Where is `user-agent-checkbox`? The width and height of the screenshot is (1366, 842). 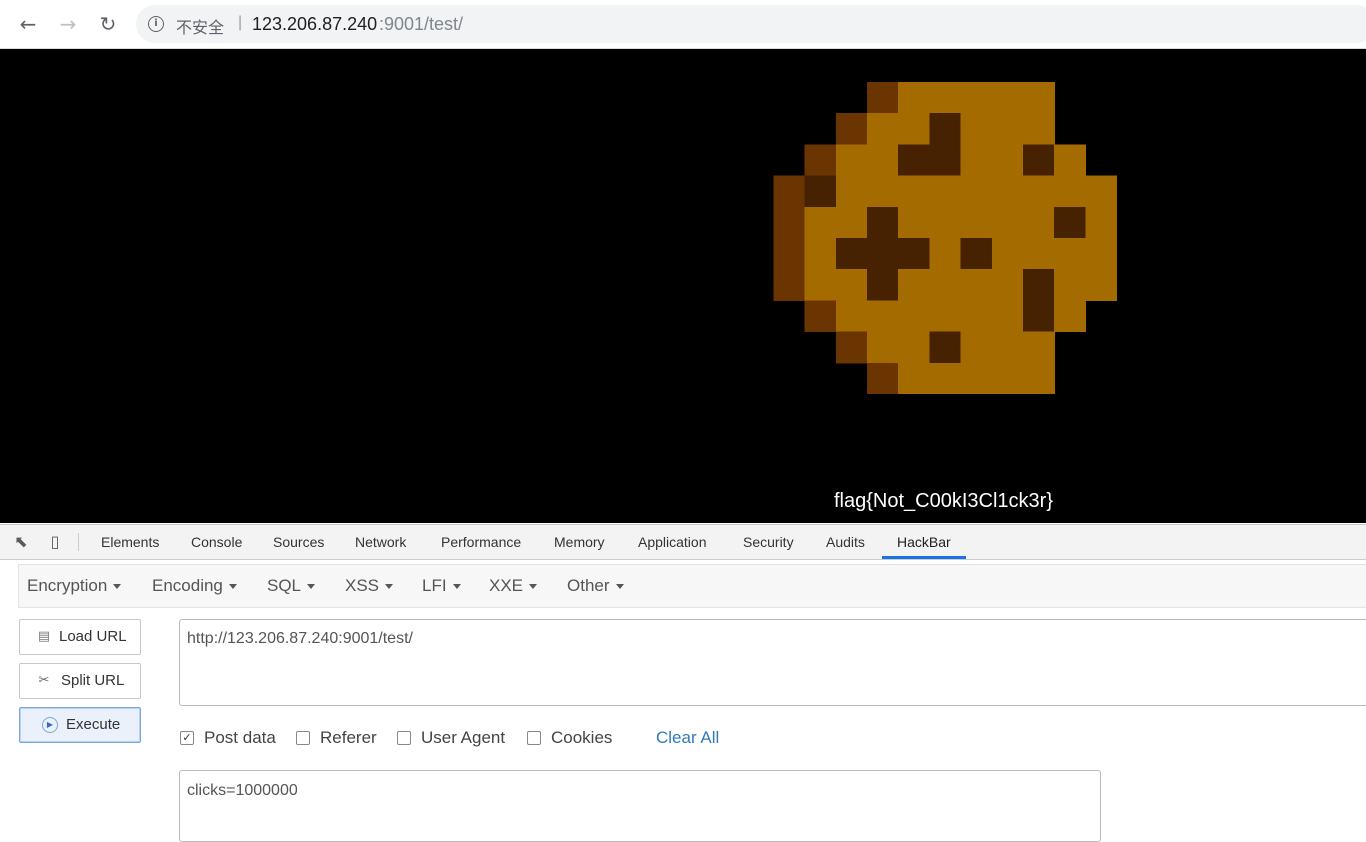
user-agent-checkbox is located at coordinates (404, 738).